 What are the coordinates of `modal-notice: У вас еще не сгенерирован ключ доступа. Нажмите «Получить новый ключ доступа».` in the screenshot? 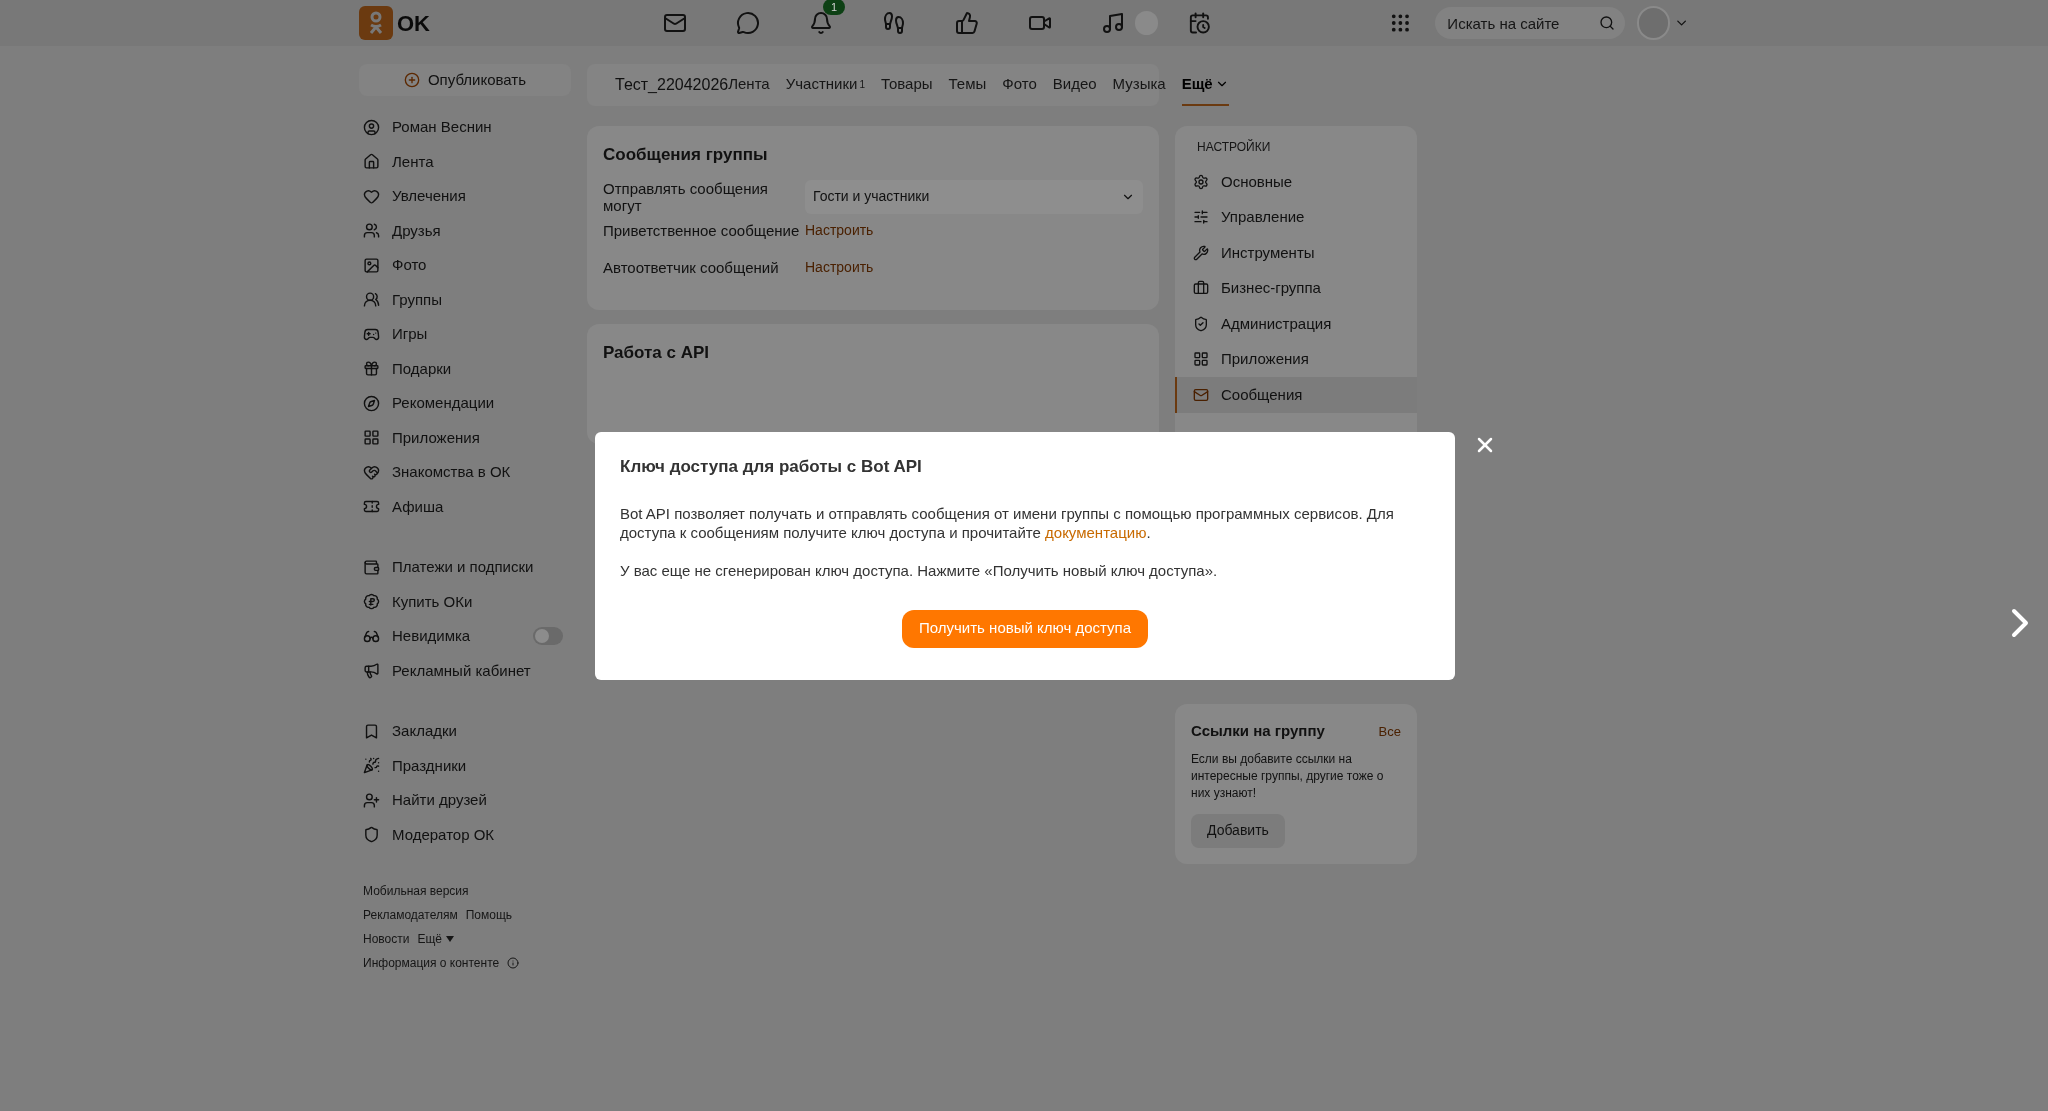 It's located at (919, 570).